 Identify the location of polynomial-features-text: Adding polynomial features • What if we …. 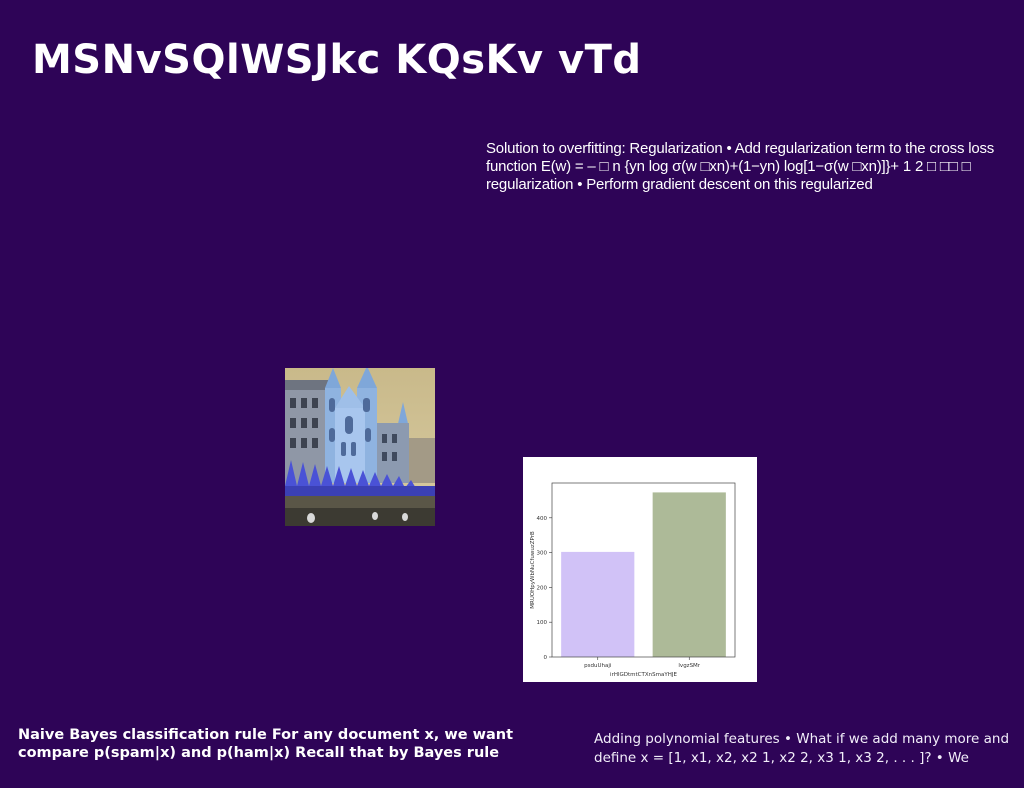
(802, 748).